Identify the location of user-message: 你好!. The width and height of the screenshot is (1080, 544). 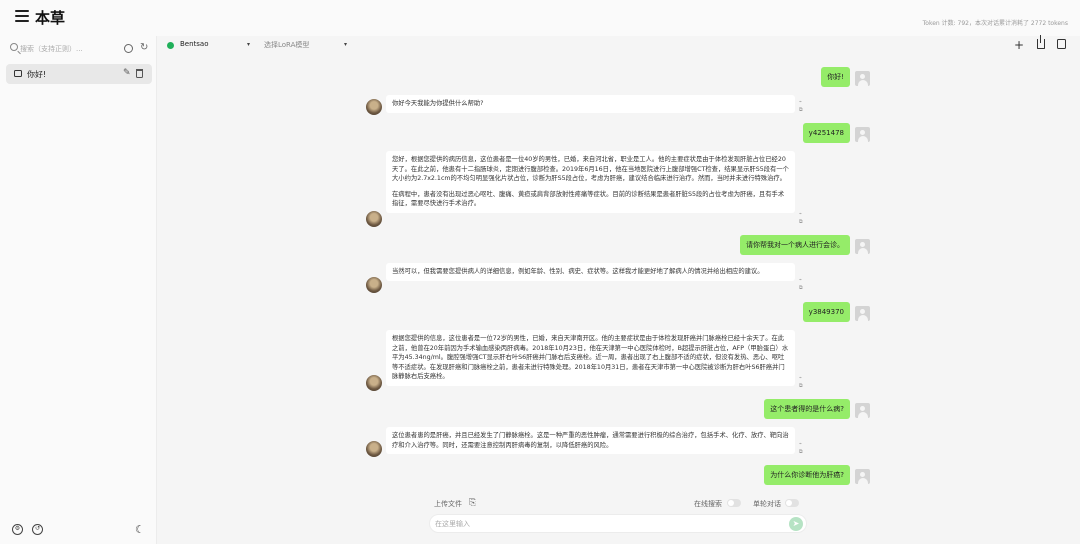
(835, 77).